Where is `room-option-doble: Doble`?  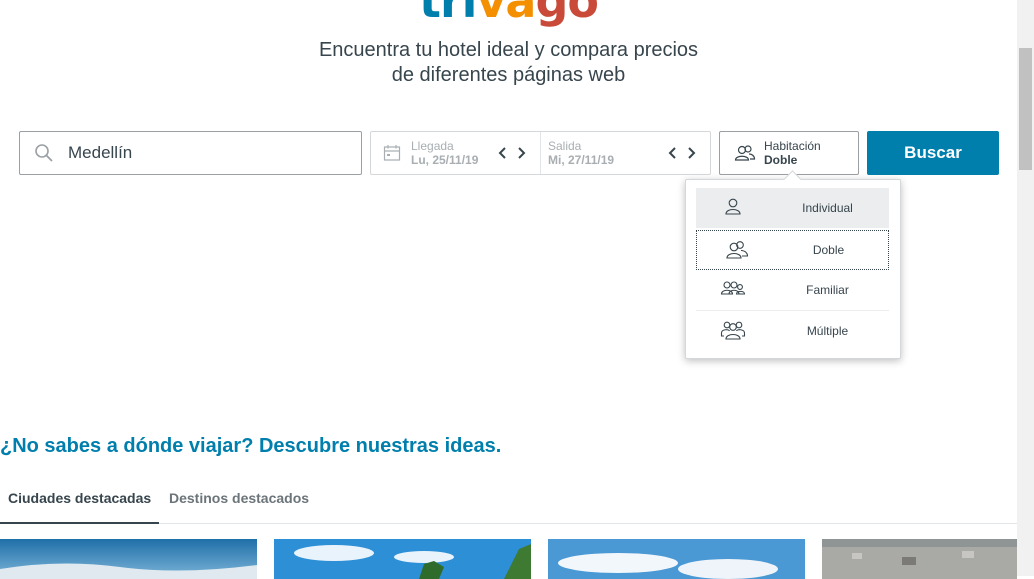 room-option-doble: Doble is located at coordinates (792, 250).